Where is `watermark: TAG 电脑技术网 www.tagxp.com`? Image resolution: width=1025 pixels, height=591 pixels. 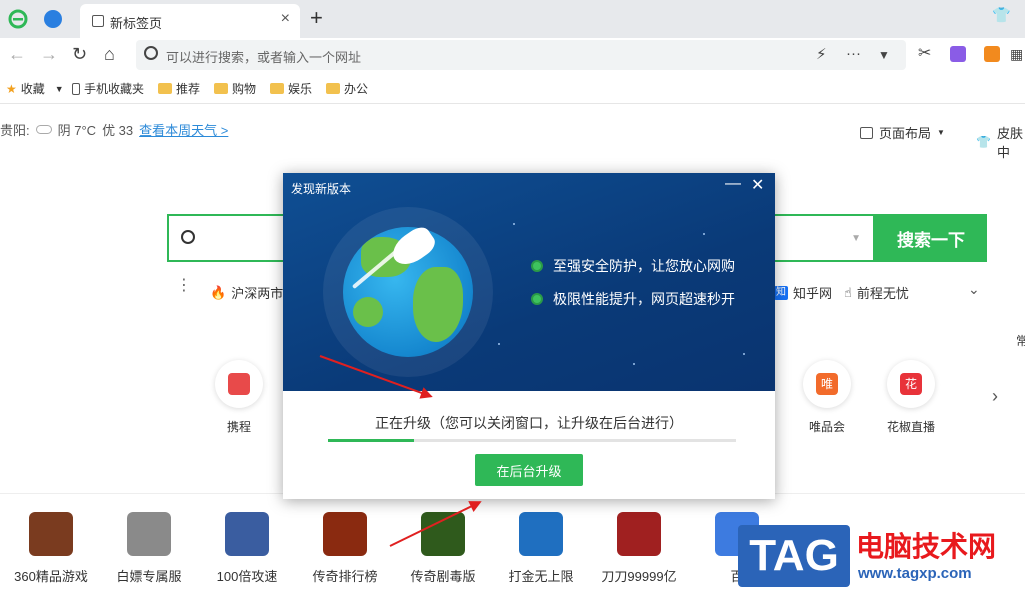 watermark: TAG 电脑技术网 www.tagxp.com is located at coordinates (881, 556).